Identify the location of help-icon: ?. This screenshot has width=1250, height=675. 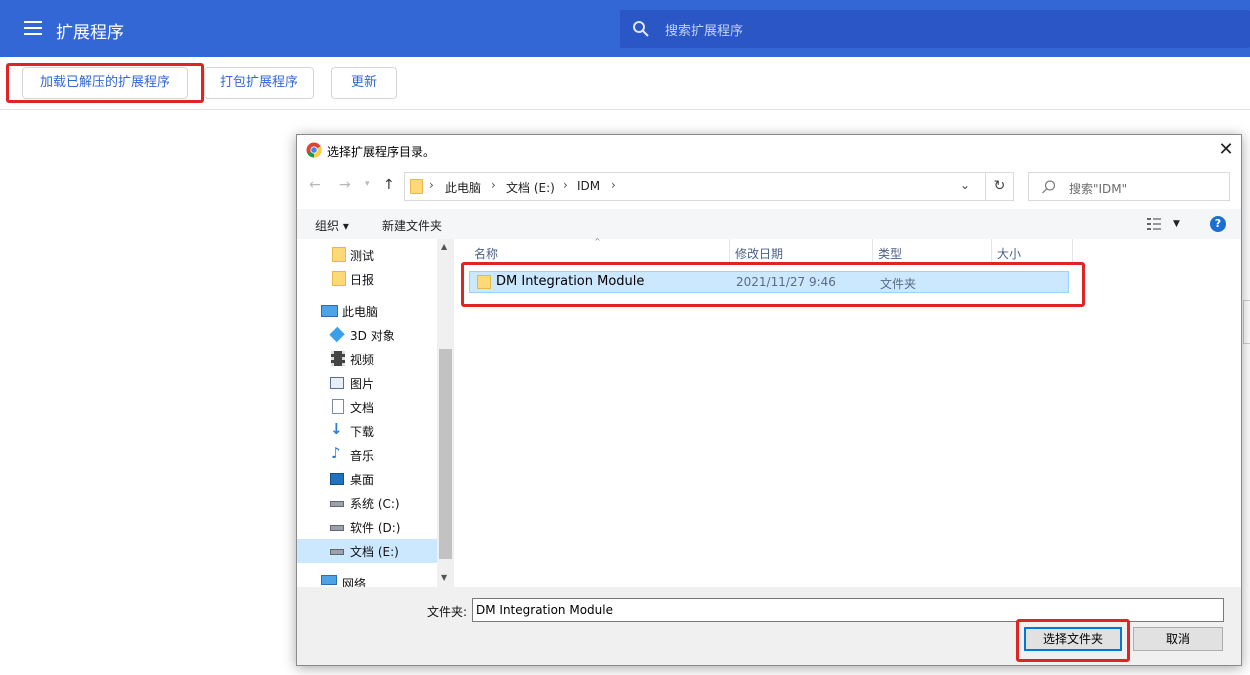
(1218, 224).